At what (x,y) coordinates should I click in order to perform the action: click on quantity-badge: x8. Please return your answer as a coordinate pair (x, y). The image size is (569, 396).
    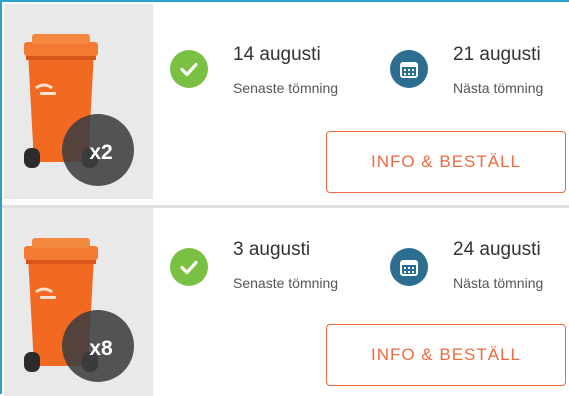
    Looking at the image, I should click on (98, 346).